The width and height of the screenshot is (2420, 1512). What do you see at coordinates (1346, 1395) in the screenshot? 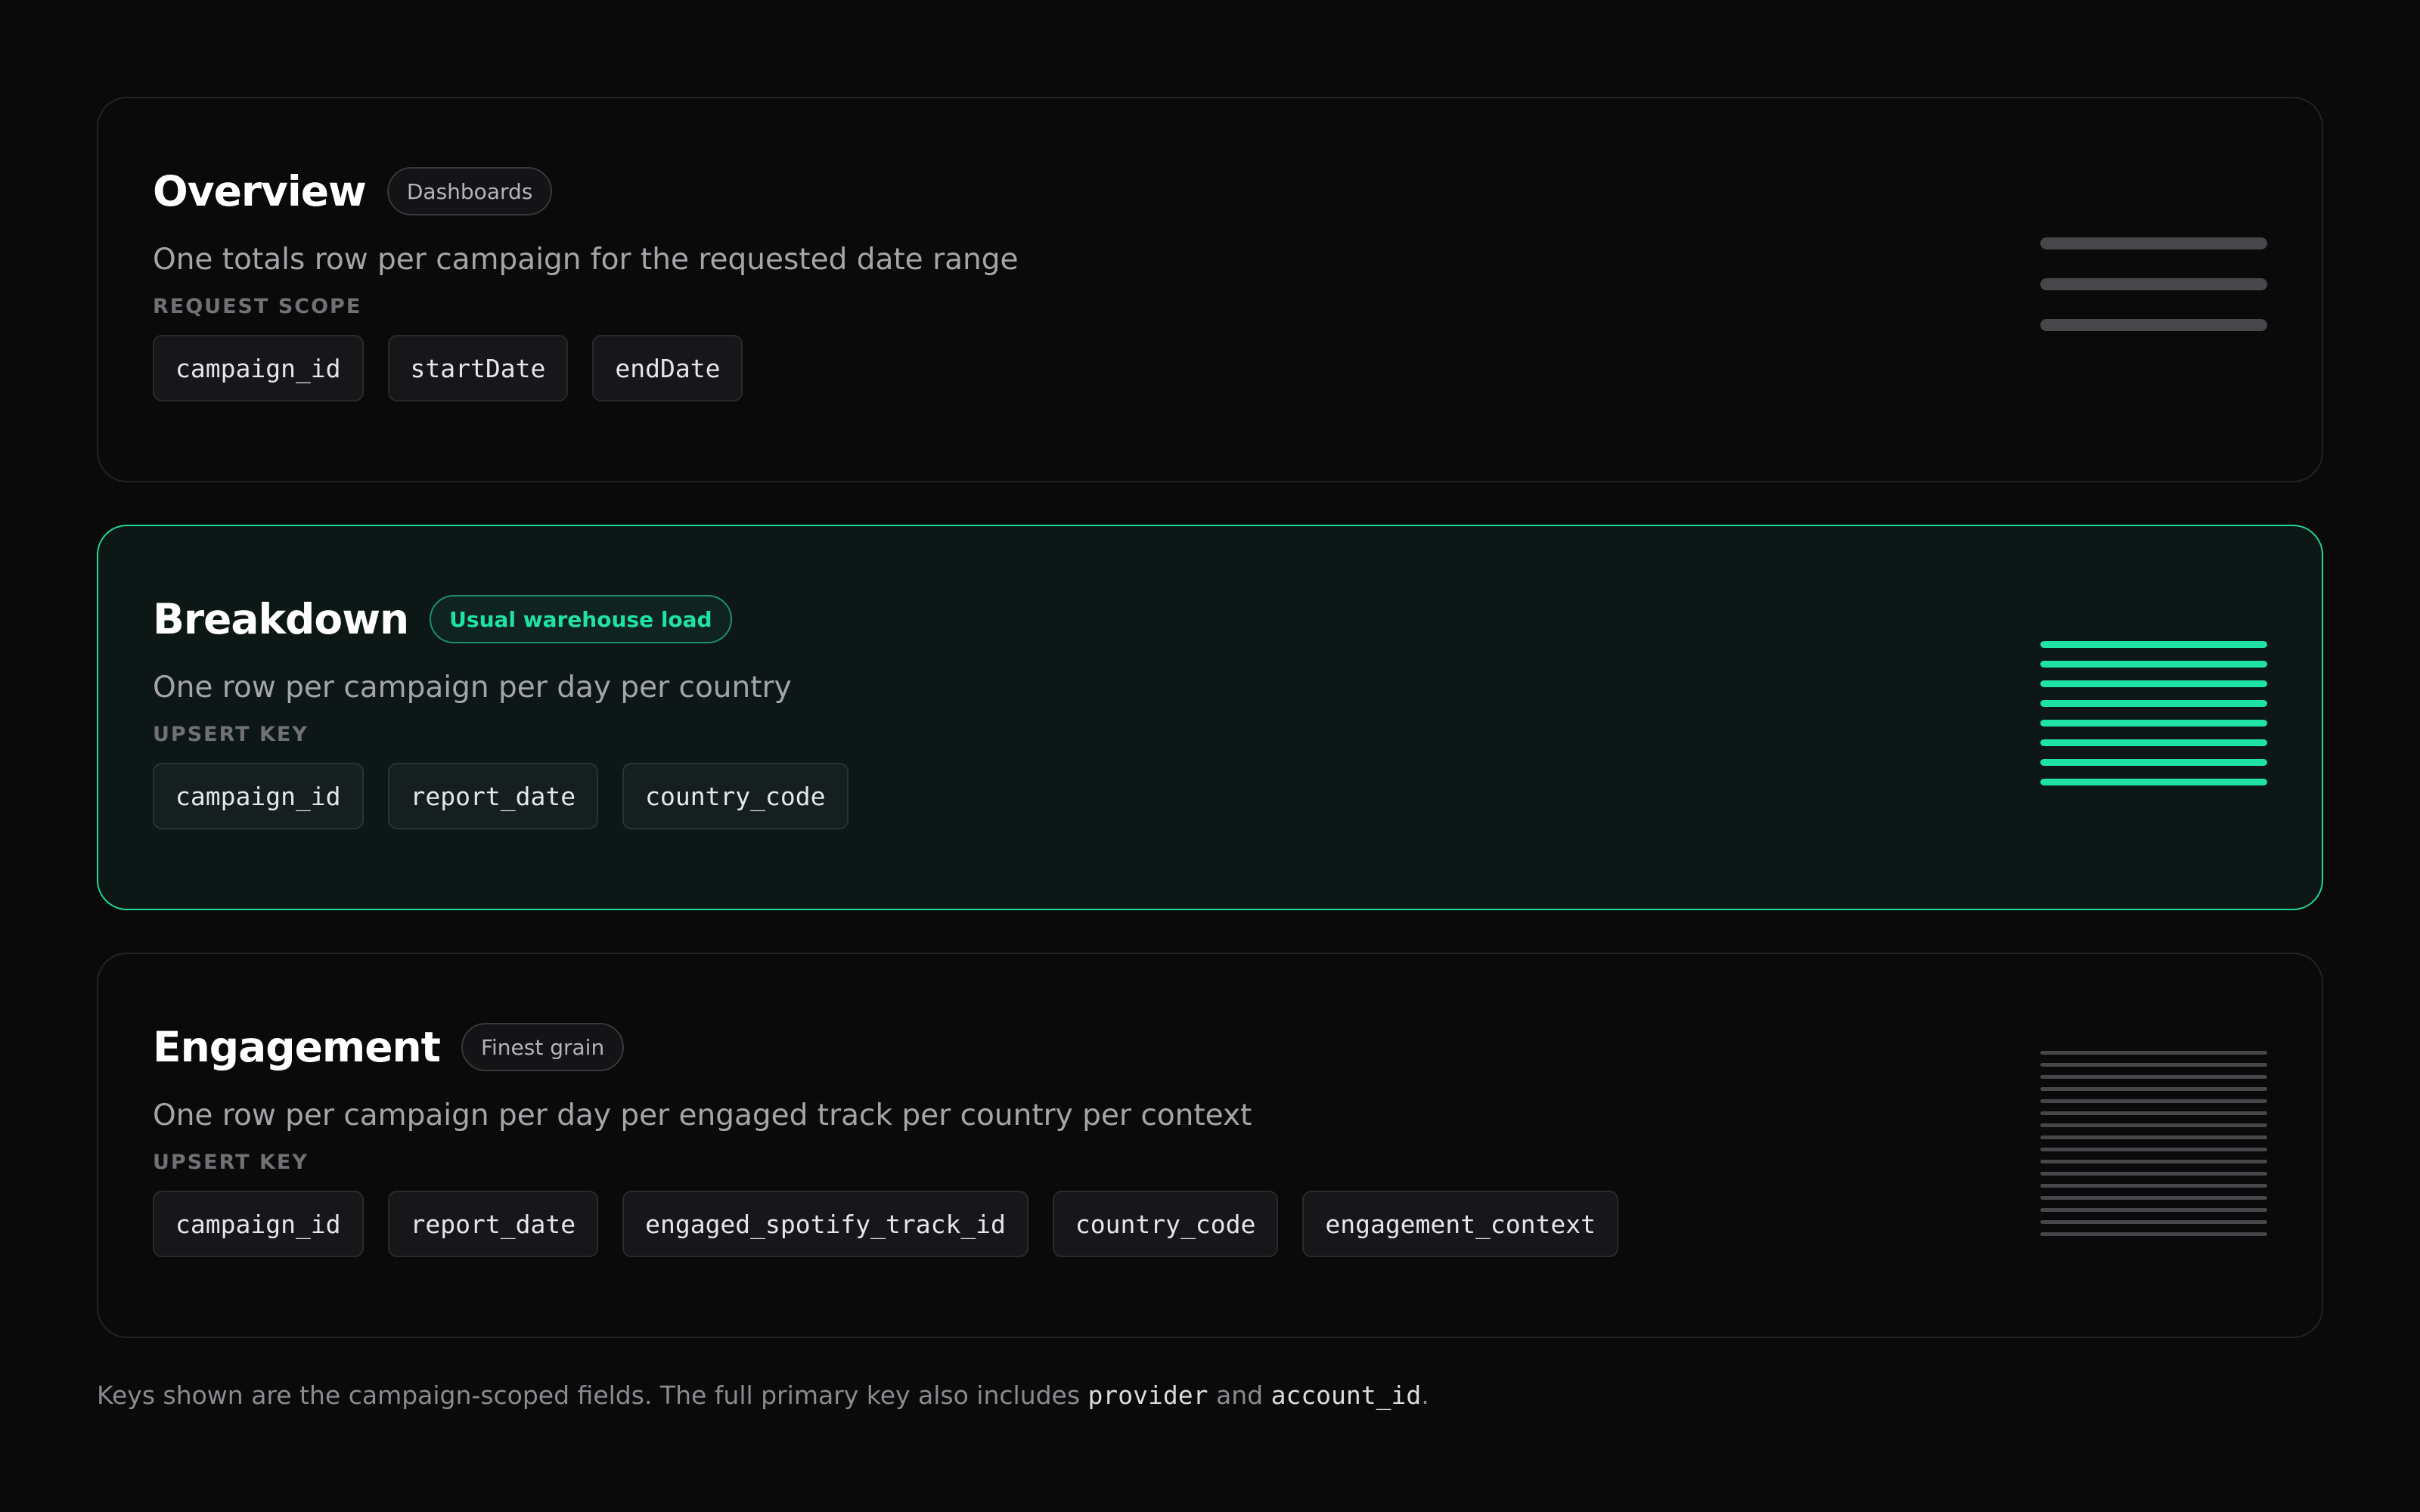
I see `footnote-code-account: account_id` at bounding box center [1346, 1395].